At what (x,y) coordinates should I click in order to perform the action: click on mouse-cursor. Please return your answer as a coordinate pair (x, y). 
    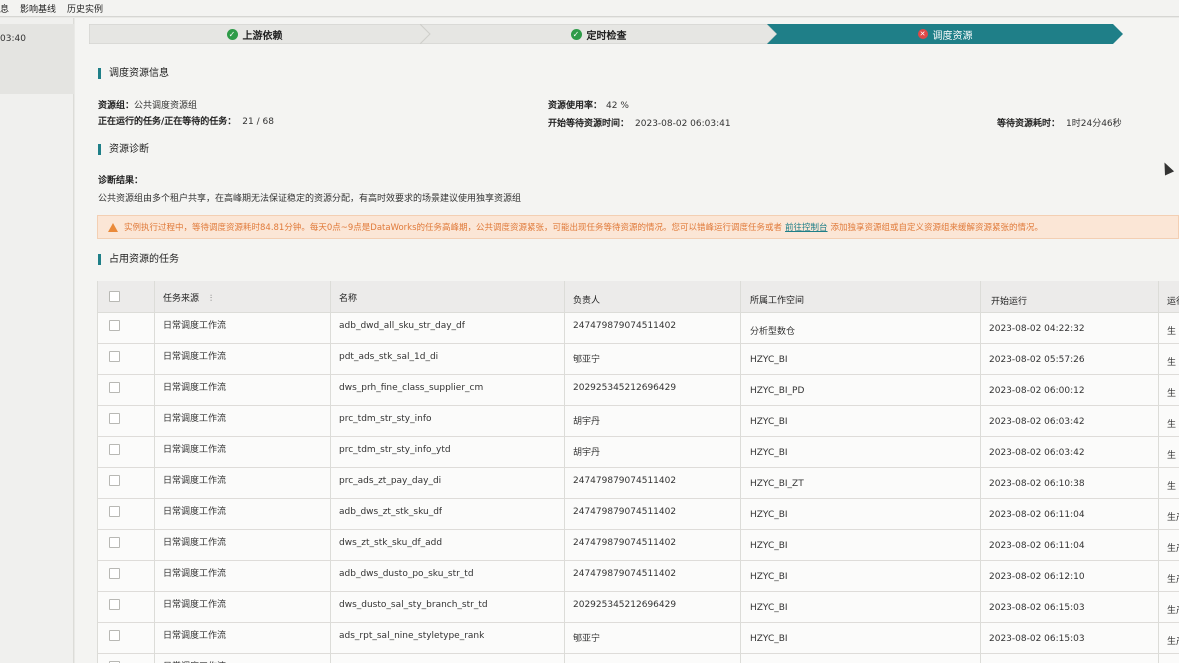
    Looking at the image, I should click on (1167, 168).